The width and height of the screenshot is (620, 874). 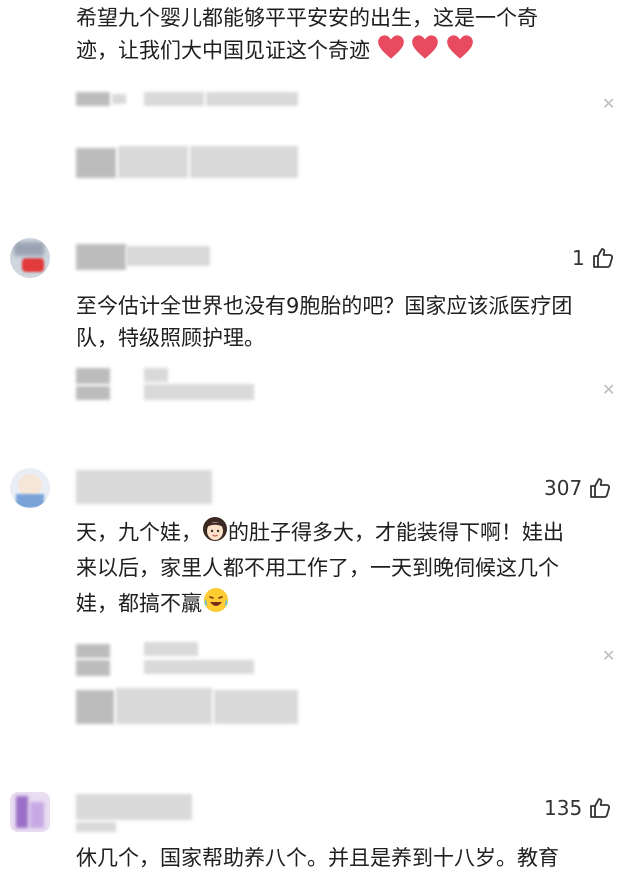 What do you see at coordinates (396, 532) in the screenshot?
I see `comment-3-line-1b: 的肚子得多大，才能装得下啊！娃出` at bounding box center [396, 532].